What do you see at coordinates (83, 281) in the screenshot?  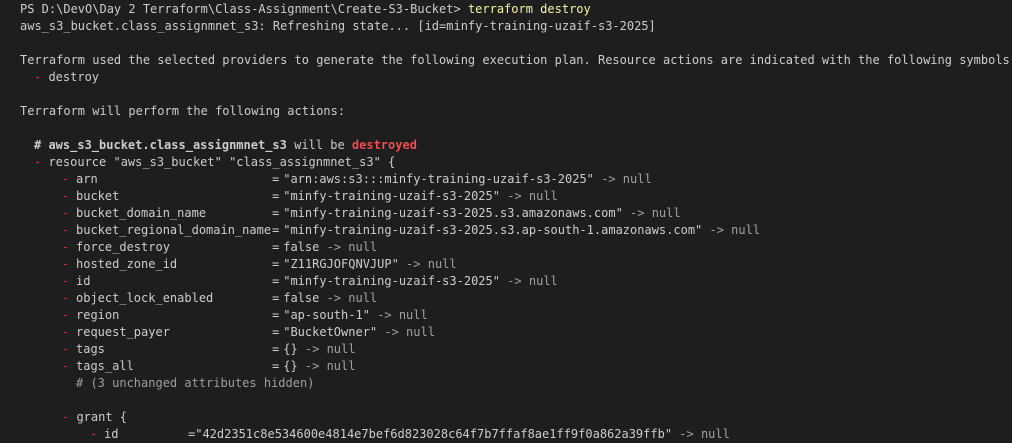 I see `attribute-name: id` at bounding box center [83, 281].